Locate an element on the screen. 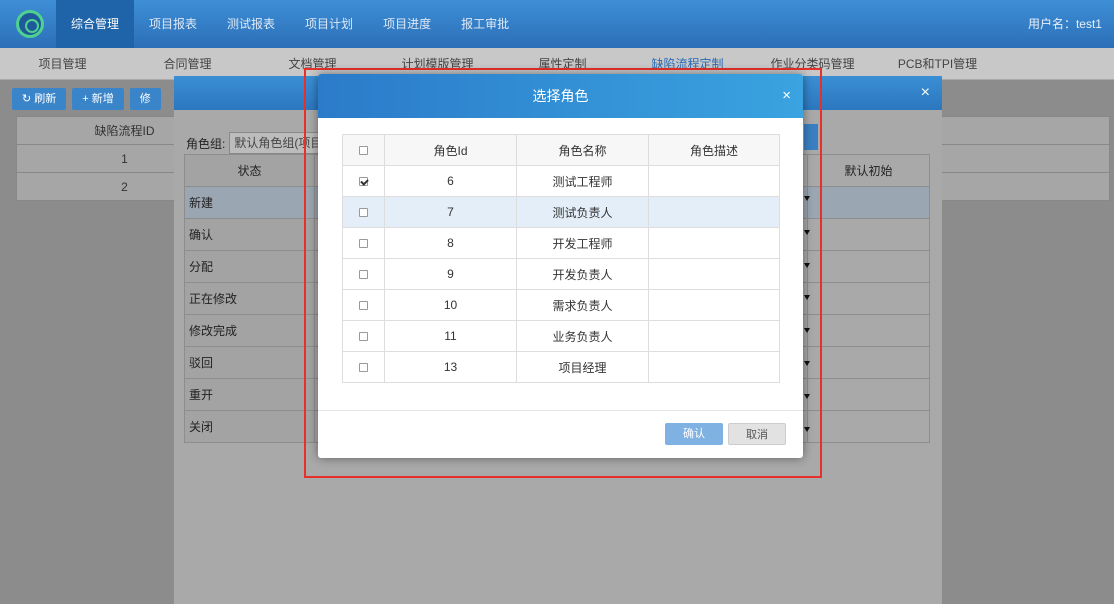  role-name: 开发工程师 is located at coordinates (582, 243).